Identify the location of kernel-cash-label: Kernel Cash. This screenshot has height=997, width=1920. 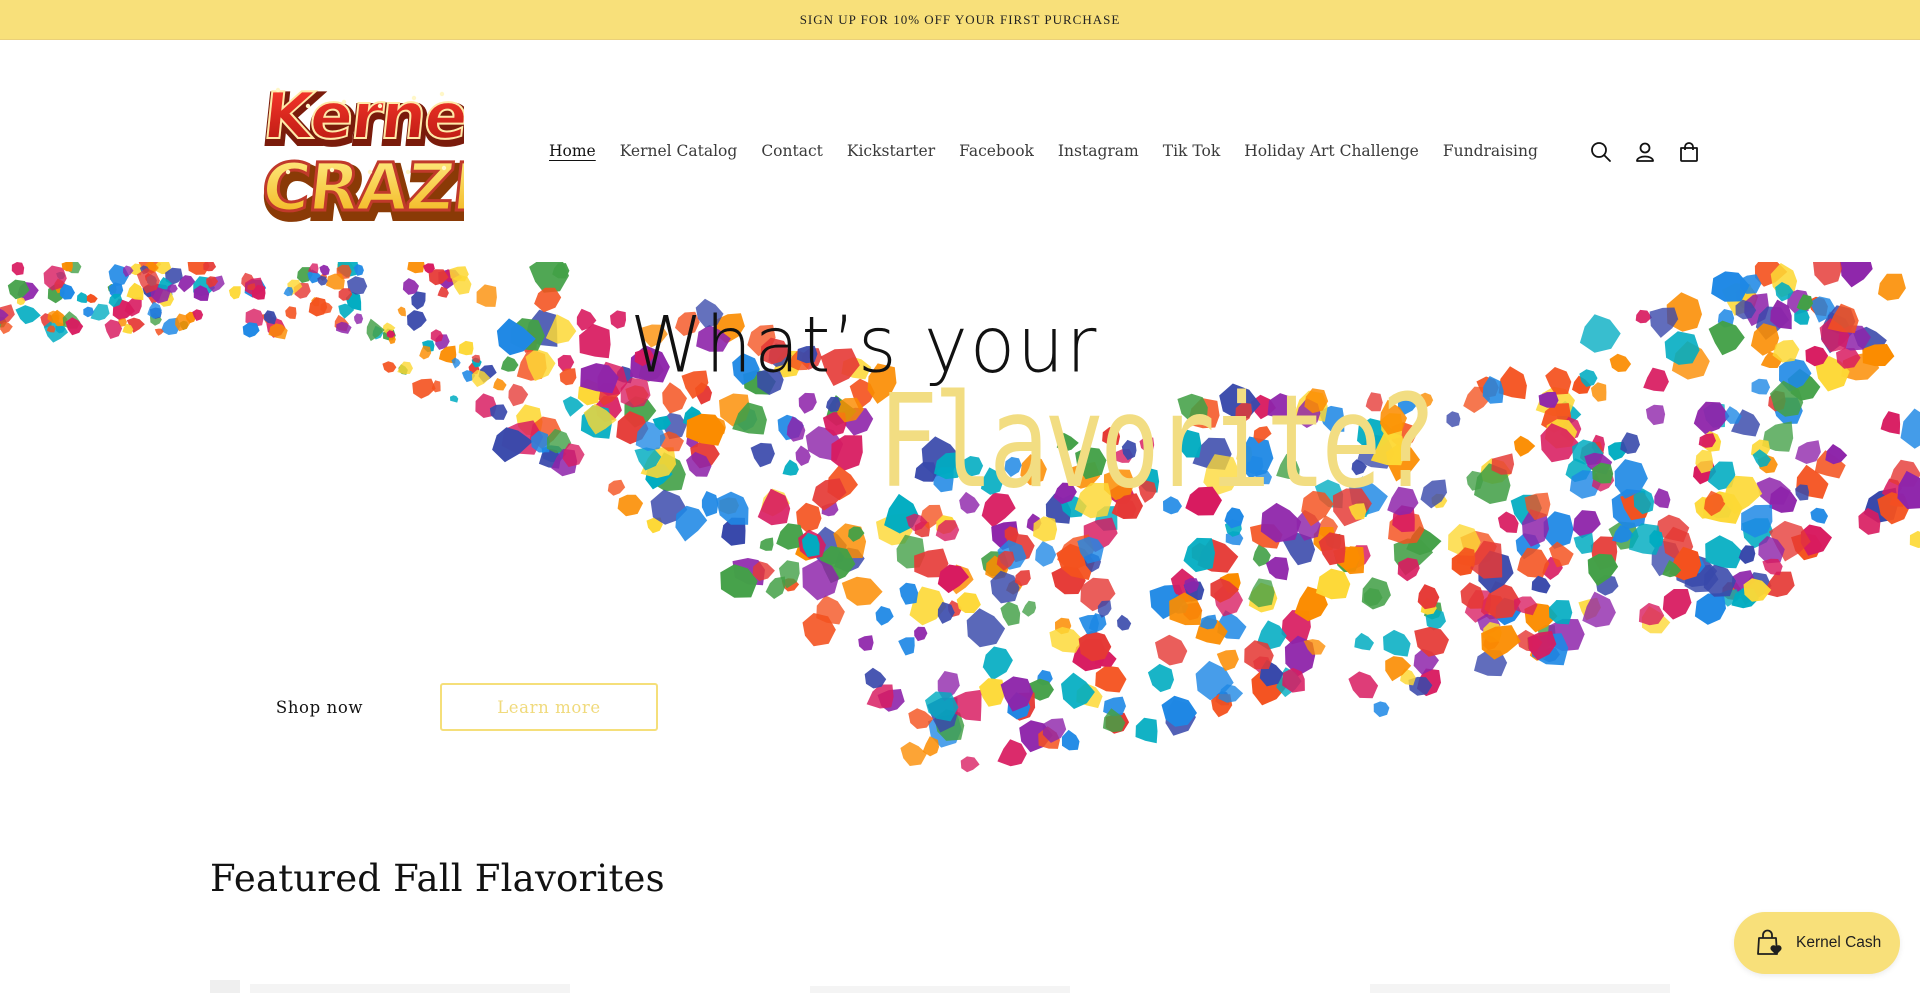
(1838, 943).